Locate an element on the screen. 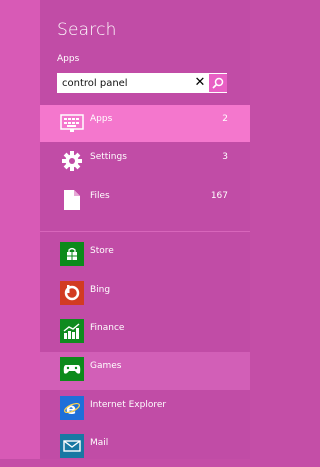 The image size is (320, 467). app-result-store: Store is located at coordinates (145, 256).